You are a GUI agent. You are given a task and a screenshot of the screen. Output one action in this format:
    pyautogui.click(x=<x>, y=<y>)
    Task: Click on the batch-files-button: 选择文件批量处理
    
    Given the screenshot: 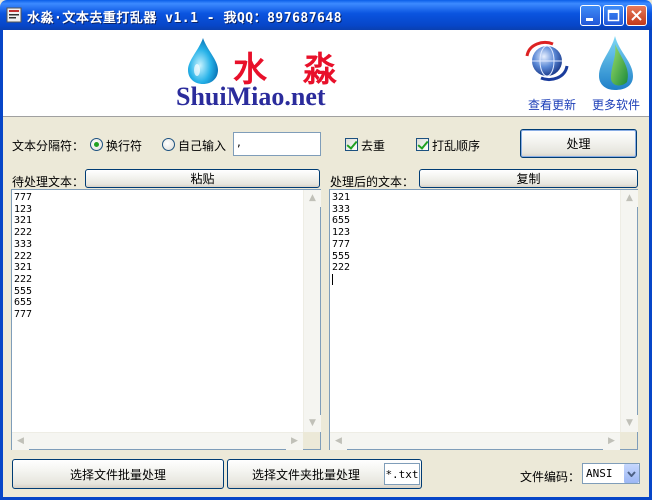 What is the action you would take?
    pyautogui.click(x=118, y=474)
    